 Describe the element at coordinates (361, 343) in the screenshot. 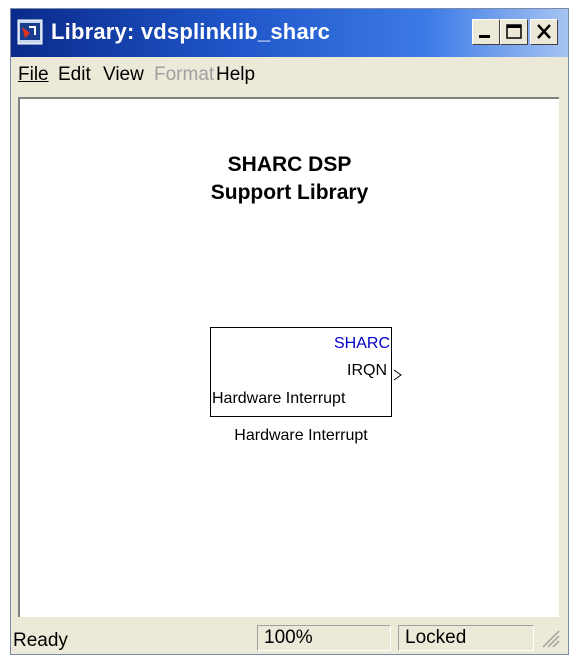

I see `block-vendor-label: SHARC` at that location.